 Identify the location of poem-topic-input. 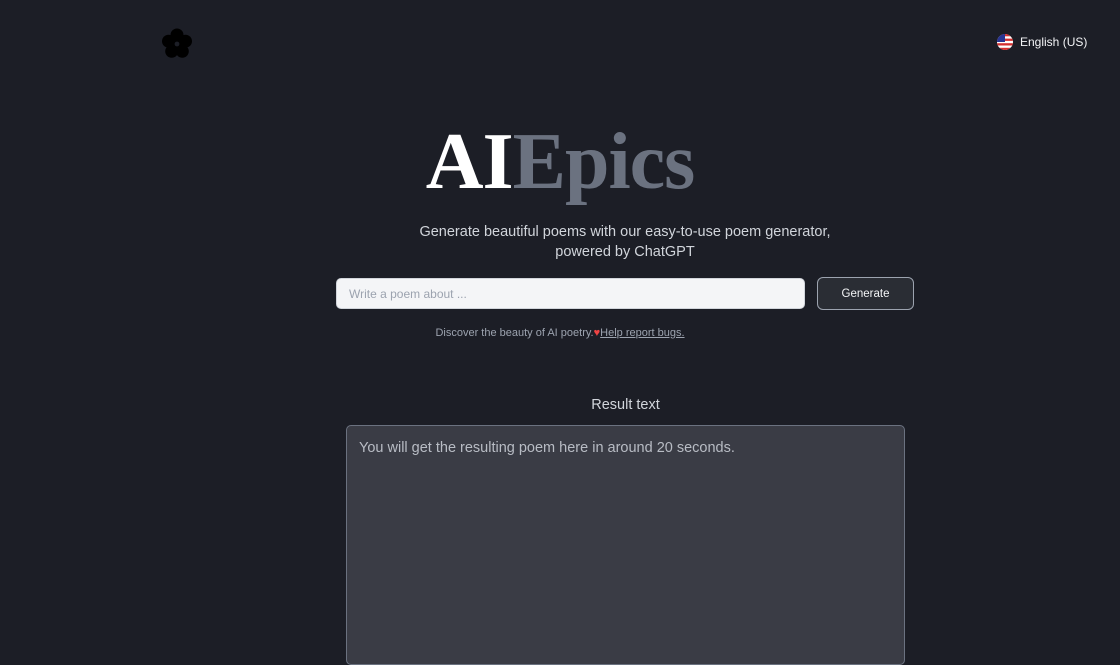
(570, 293).